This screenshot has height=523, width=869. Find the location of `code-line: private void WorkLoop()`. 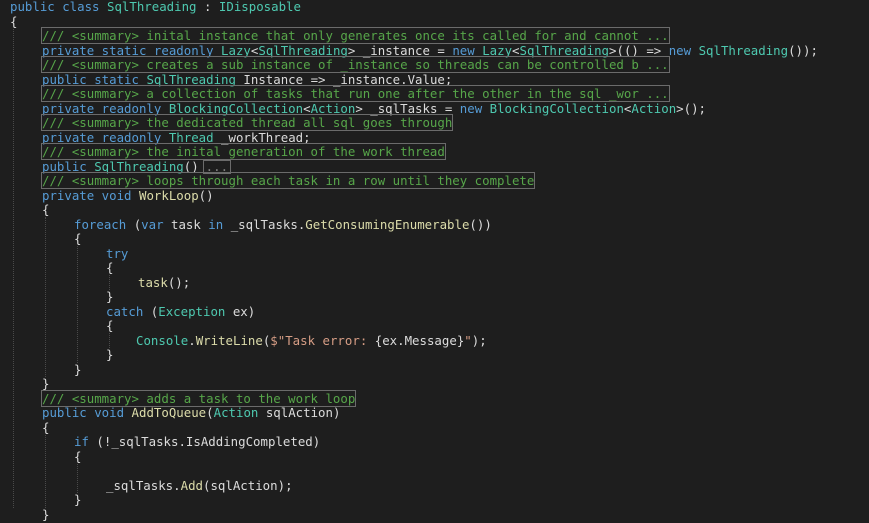

code-line: private void WorkLoop() is located at coordinates (128, 196).